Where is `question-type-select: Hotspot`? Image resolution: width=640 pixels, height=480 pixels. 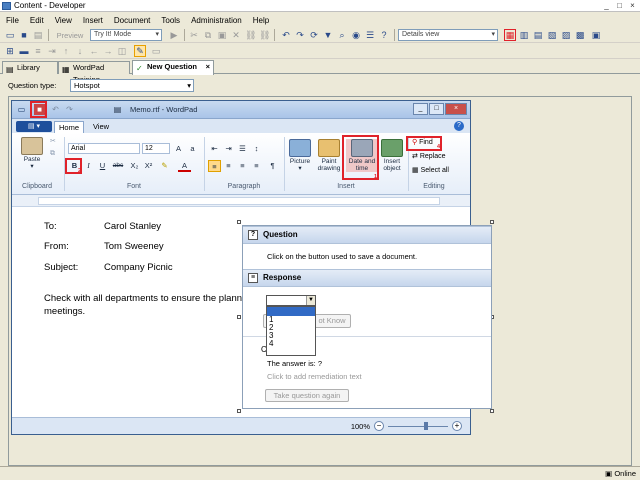 question-type-select: Hotspot is located at coordinates (132, 85).